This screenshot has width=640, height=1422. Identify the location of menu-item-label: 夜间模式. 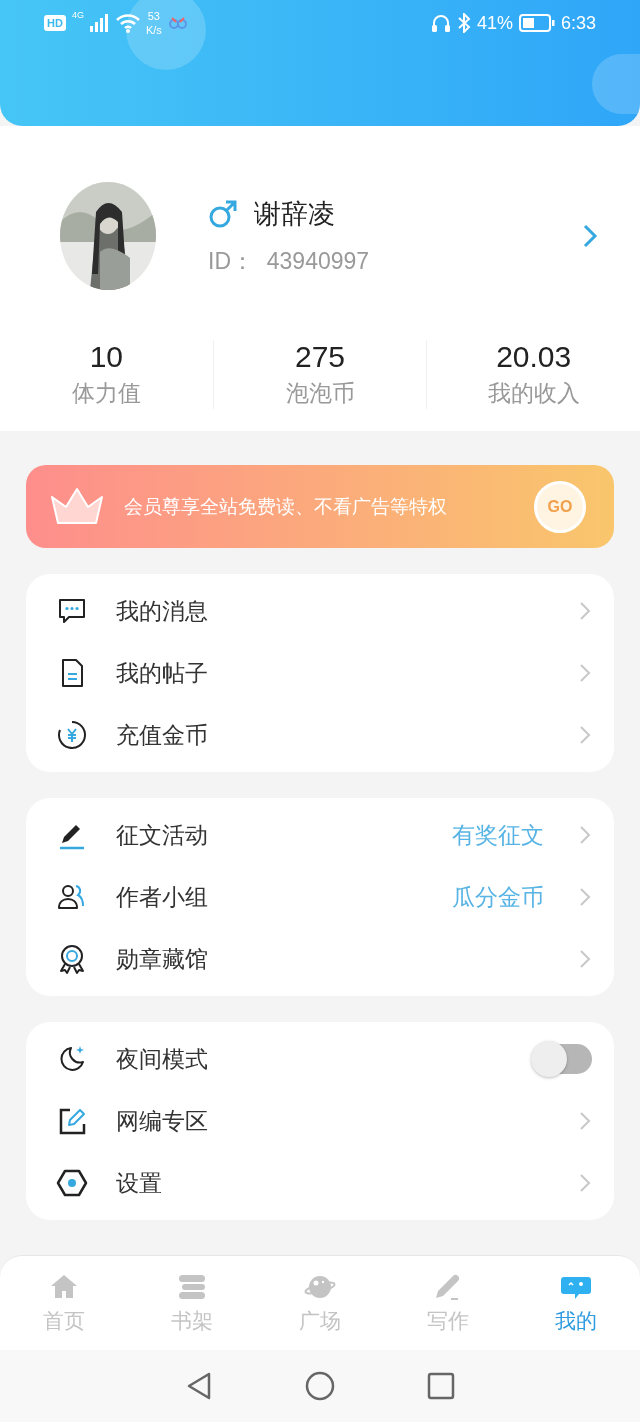
(311, 1059).